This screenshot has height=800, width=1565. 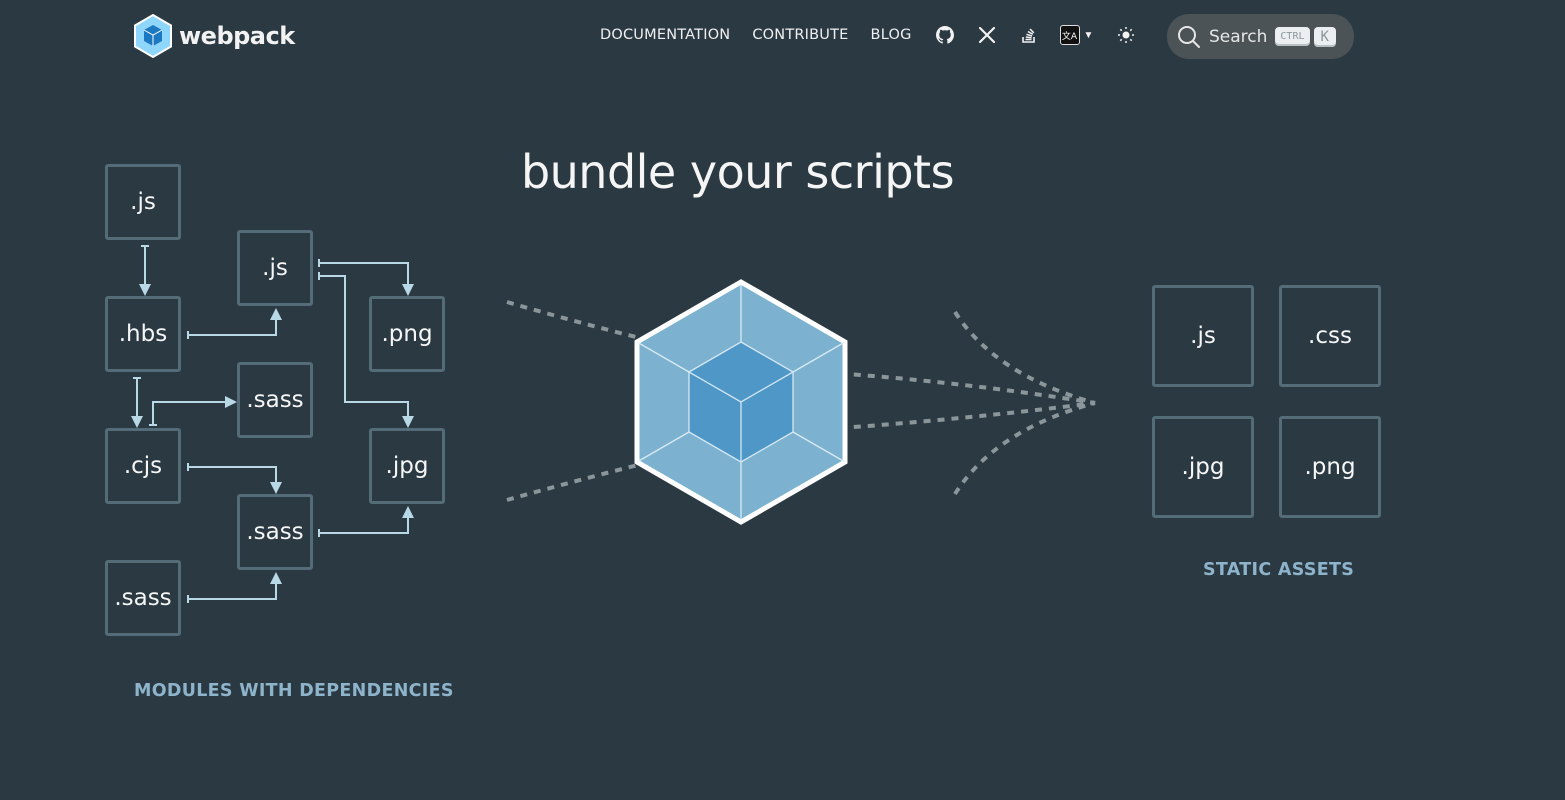 I want to click on asset-box: .png, so click(x=1330, y=467).